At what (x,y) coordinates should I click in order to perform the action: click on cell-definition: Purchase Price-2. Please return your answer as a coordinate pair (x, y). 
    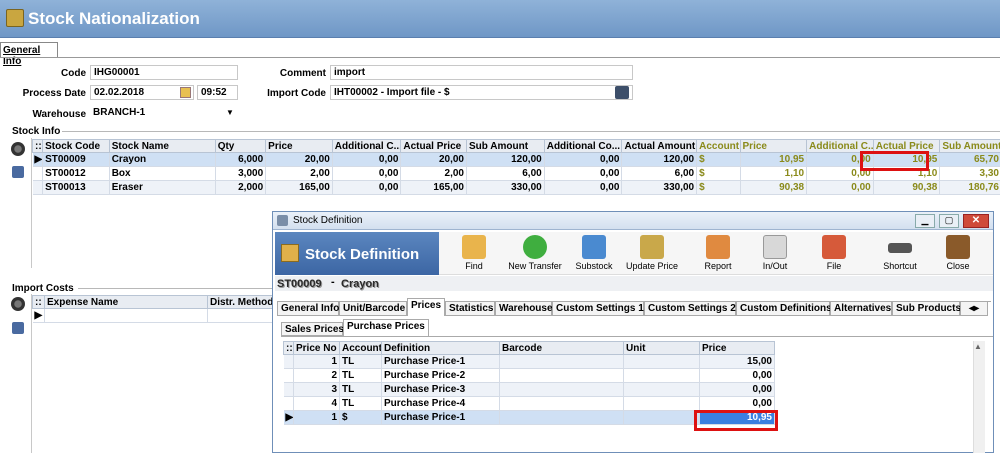
    Looking at the image, I should click on (440, 375).